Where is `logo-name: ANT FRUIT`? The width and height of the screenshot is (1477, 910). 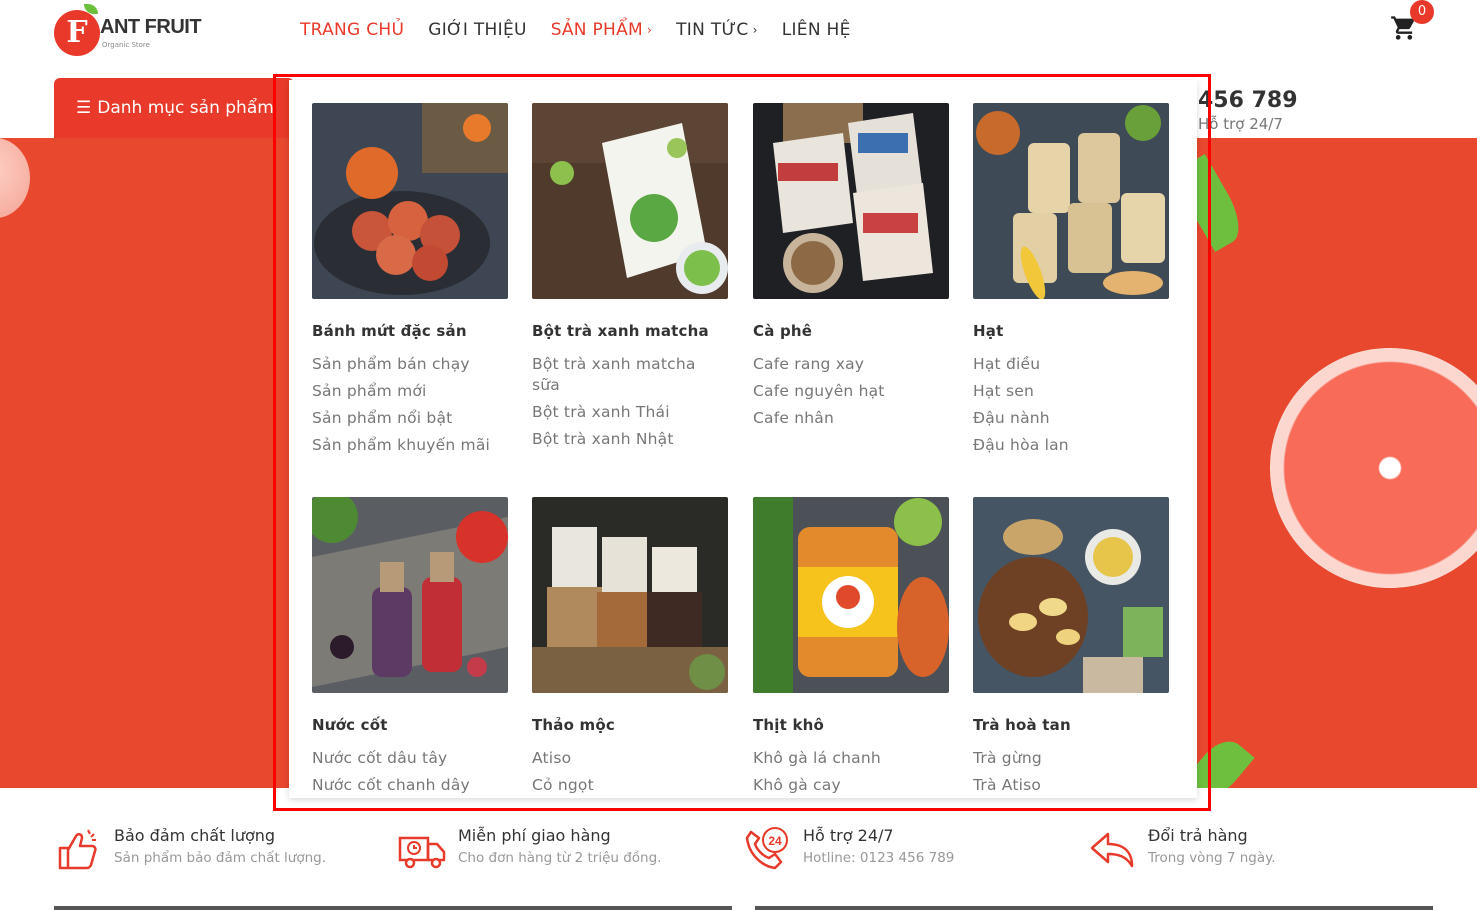 logo-name: ANT FRUIT is located at coordinates (151, 27).